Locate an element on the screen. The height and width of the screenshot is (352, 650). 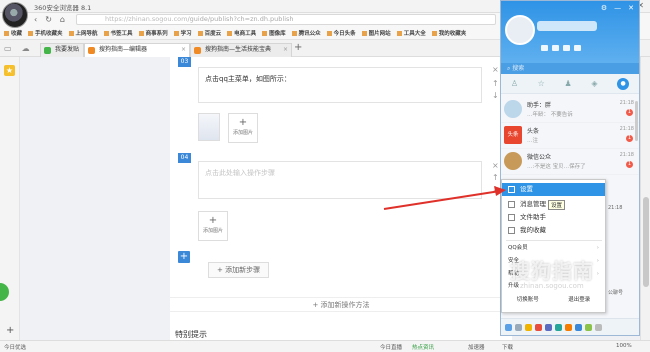
logout-button: 退出登录 is located at coordinates (579, 299).